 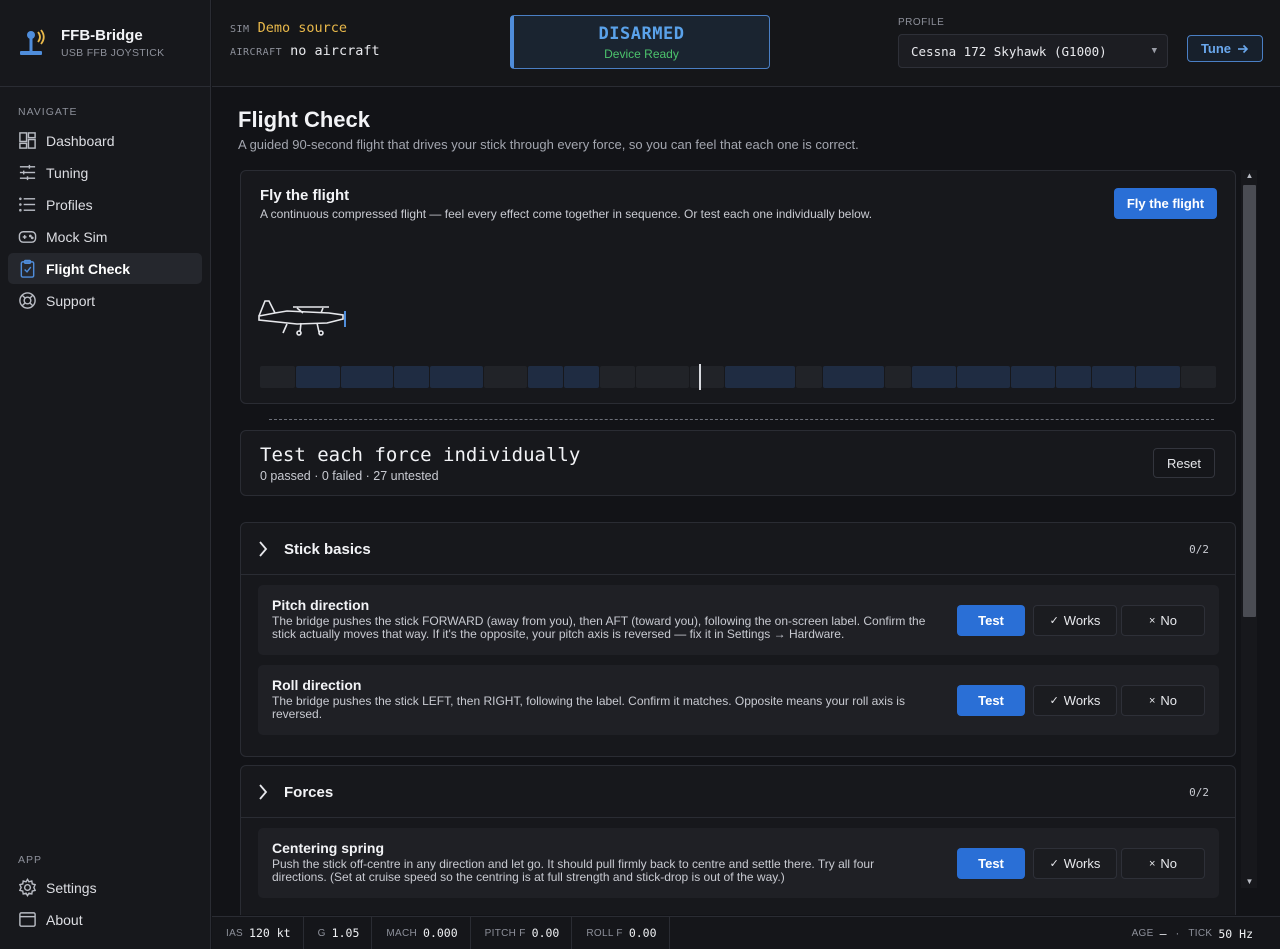 What do you see at coordinates (105, 887) in the screenshot?
I see `sidebar-item-settings: Settings` at bounding box center [105, 887].